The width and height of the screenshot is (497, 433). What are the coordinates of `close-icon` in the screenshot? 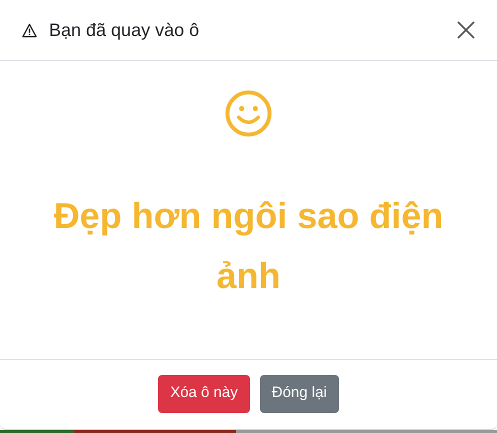 It's located at (466, 30).